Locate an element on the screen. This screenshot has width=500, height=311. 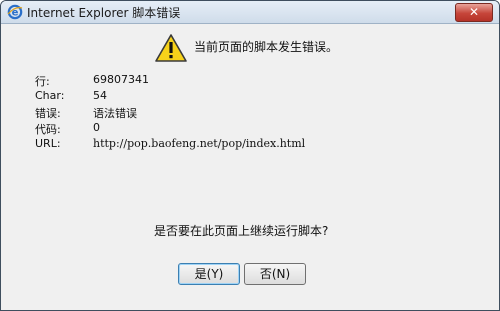
close-button: ✕ is located at coordinates (474, 12).